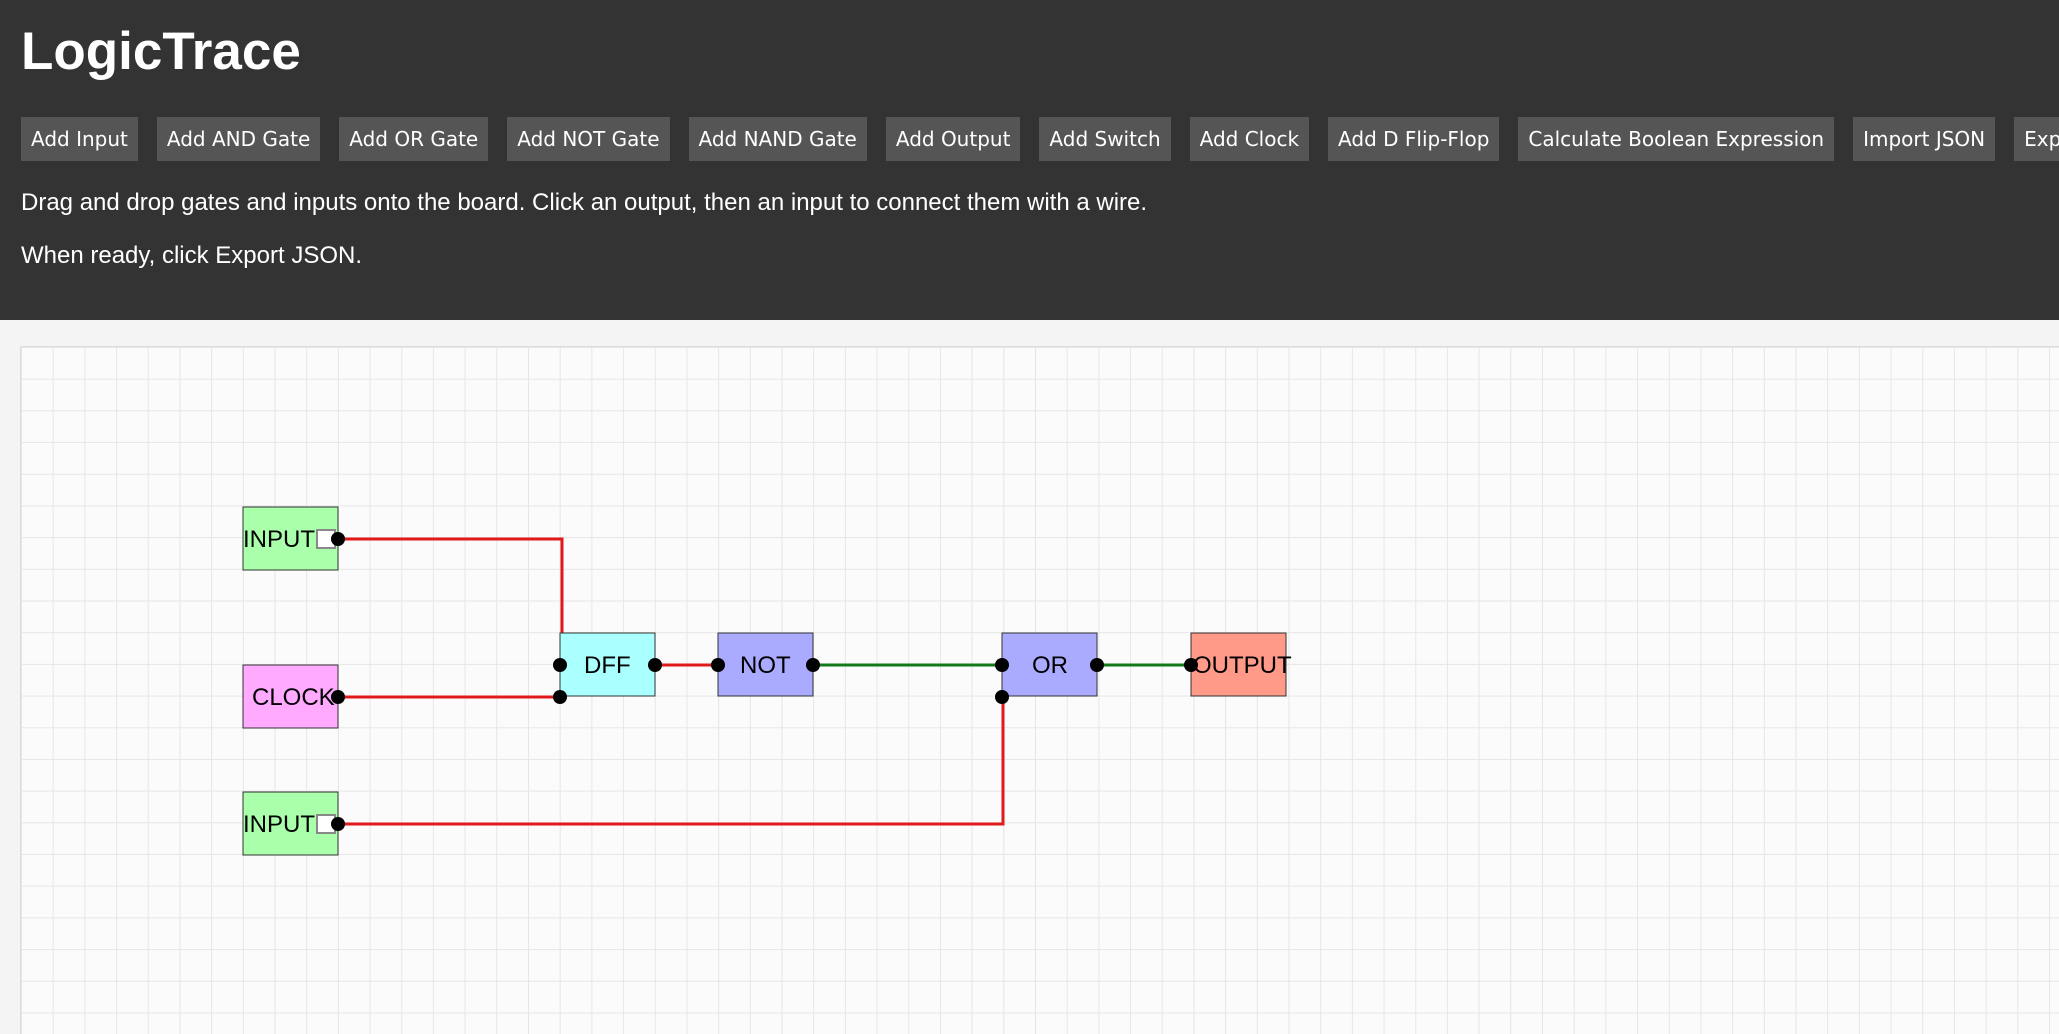  I want to click on or-gate-component: OR, so click(1049, 664).